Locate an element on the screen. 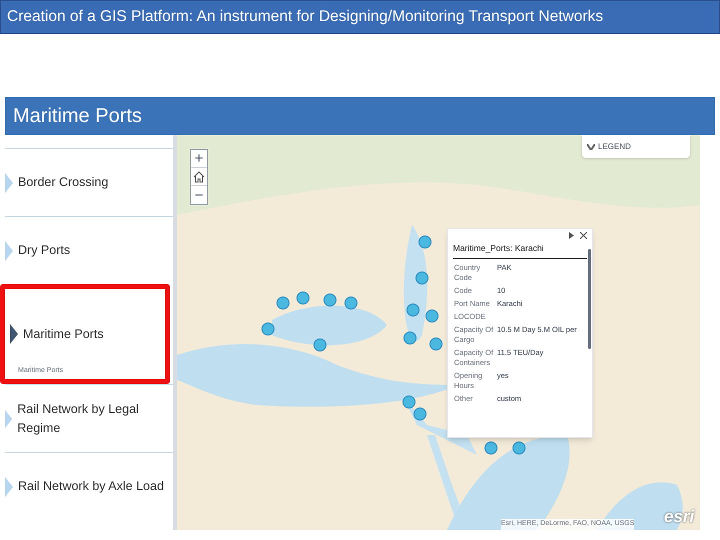 Image resolution: width=720 pixels, height=540 pixels. map-logo: esri is located at coordinates (679, 516).